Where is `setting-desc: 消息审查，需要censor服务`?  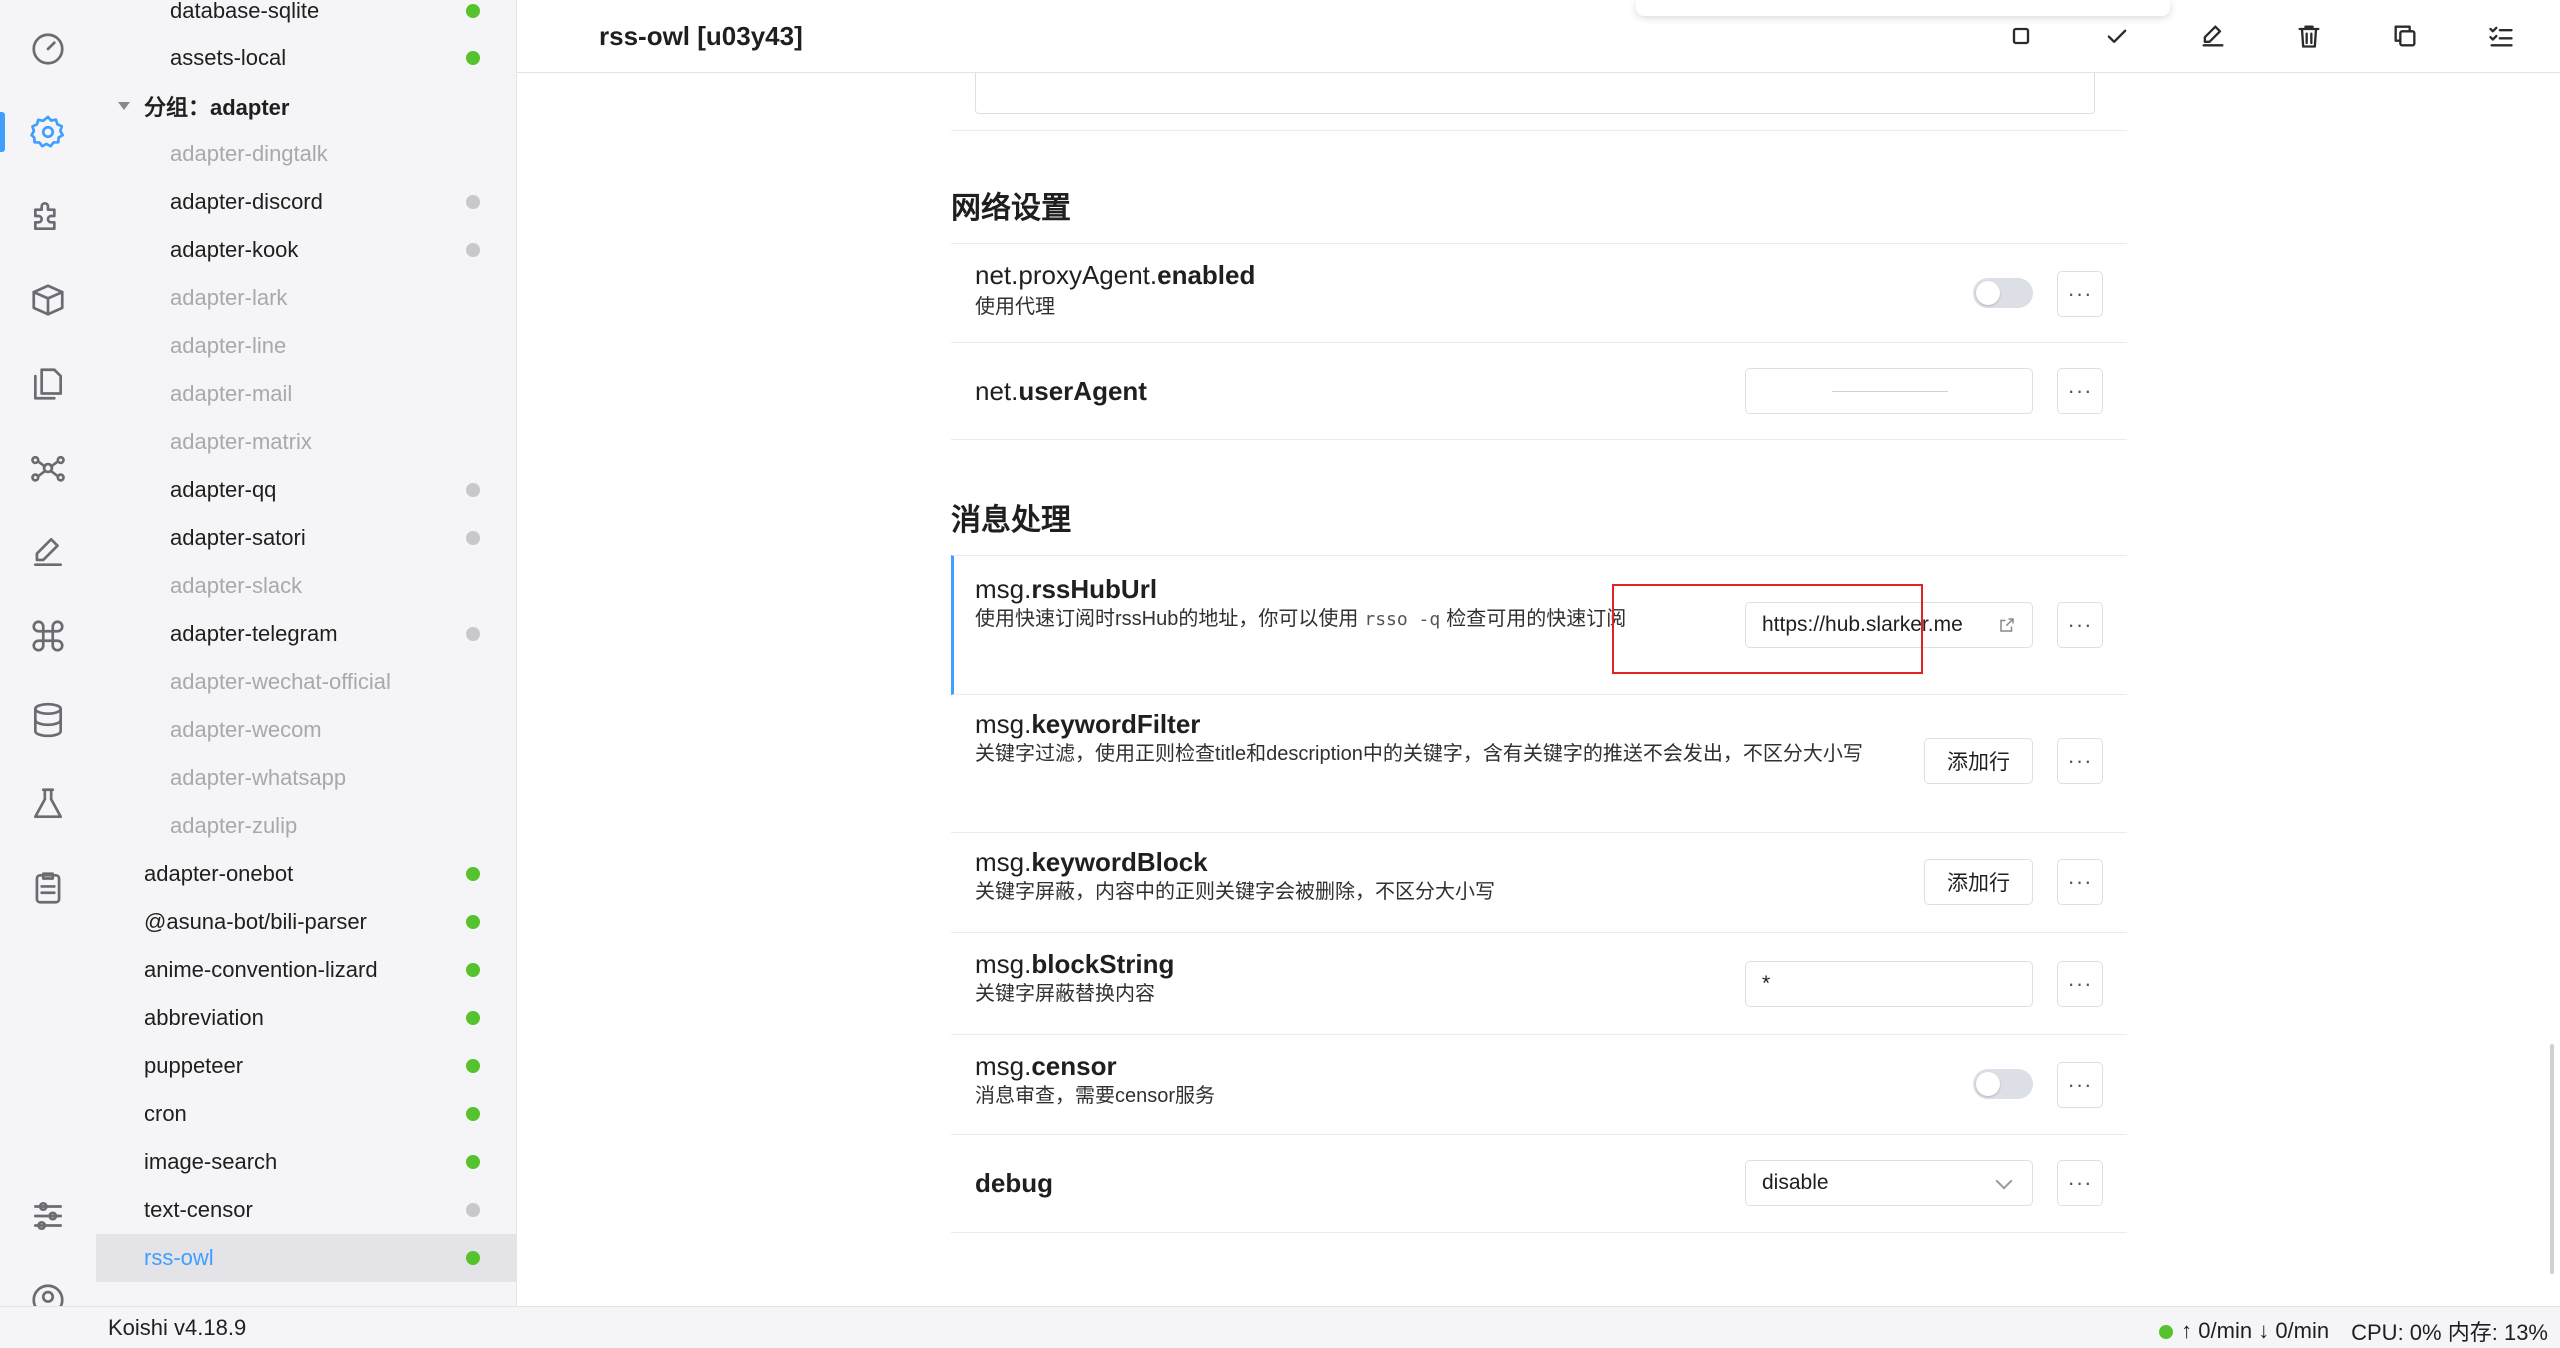 setting-desc: 消息审查，需要censor服务 is located at coordinates (1095, 1096).